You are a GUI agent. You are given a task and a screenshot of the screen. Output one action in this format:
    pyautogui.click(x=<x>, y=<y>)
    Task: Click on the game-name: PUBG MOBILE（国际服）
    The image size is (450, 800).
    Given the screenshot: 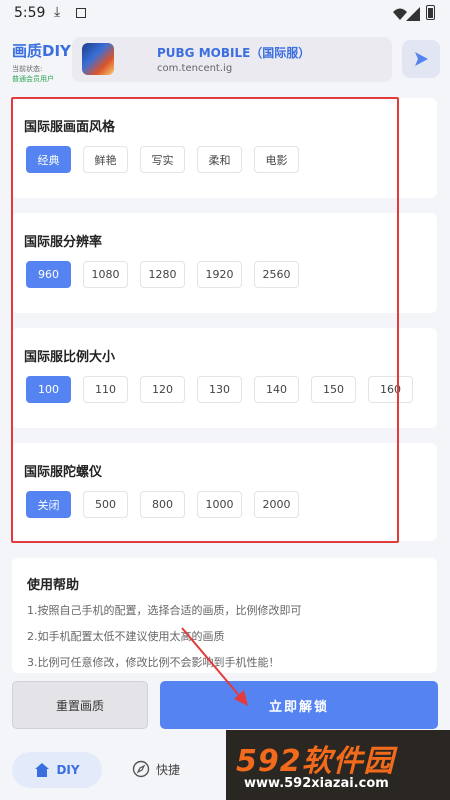 What is the action you would take?
    pyautogui.click(x=234, y=53)
    